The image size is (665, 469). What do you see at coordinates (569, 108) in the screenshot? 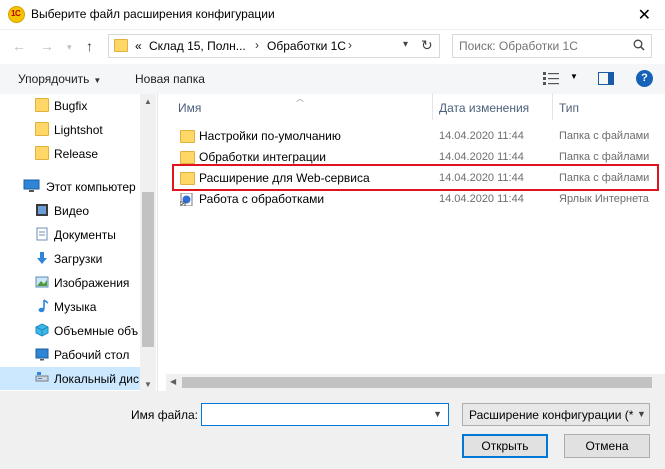
I see `column-header-type: Тип` at bounding box center [569, 108].